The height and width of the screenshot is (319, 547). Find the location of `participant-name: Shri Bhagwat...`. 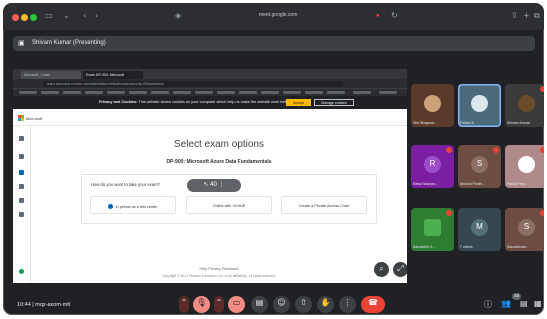

participant-name: Shri Bhagwat... is located at coordinates (425, 123).